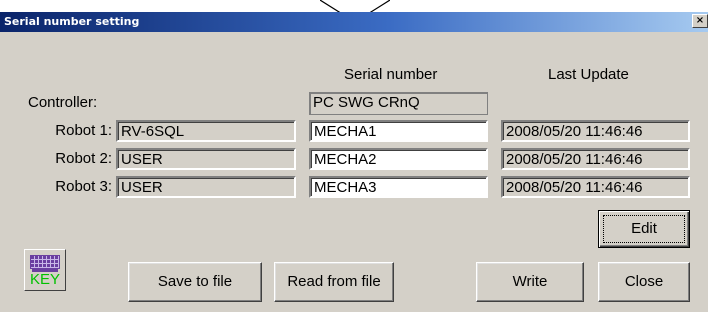 This screenshot has width=708, height=312. Describe the element at coordinates (206, 131) in the screenshot. I see `robot-1-model-field: RV-6SQL` at that location.